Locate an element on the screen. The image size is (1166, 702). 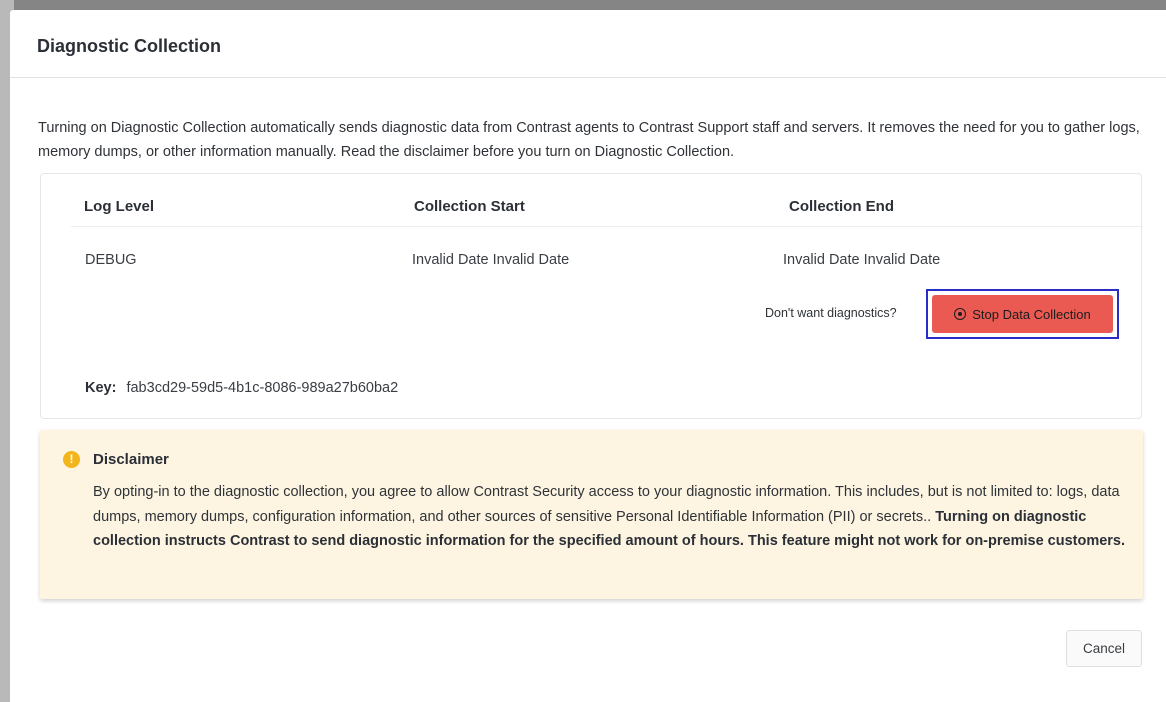
cancel-button: Cancel is located at coordinates (1104, 648).